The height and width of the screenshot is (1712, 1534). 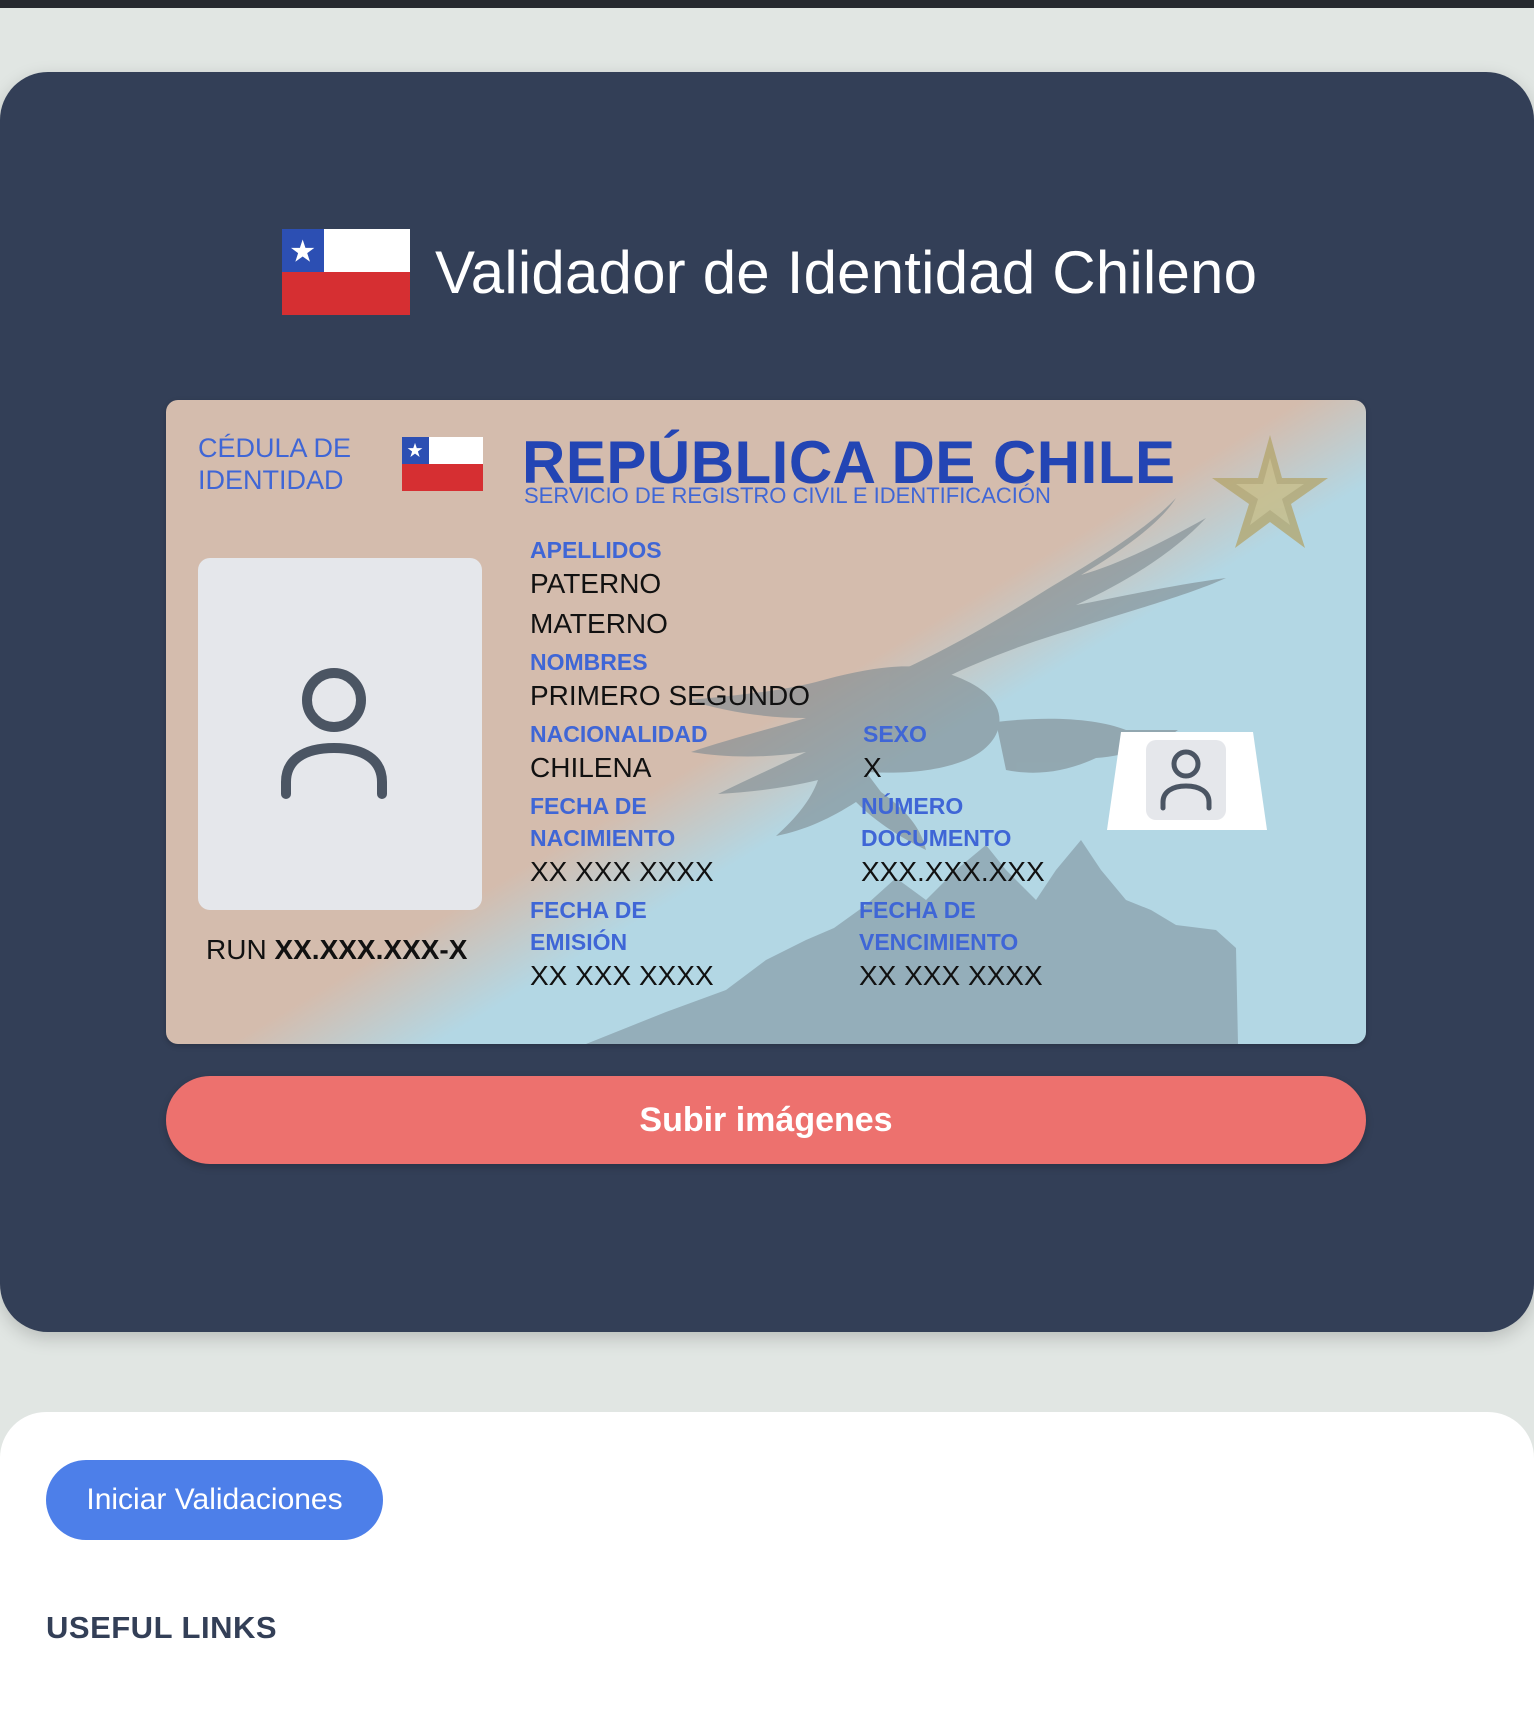 What do you see at coordinates (588, 926) in the screenshot?
I see `label-fecha-emision: FECHA DE EMISIÓN` at bounding box center [588, 926].